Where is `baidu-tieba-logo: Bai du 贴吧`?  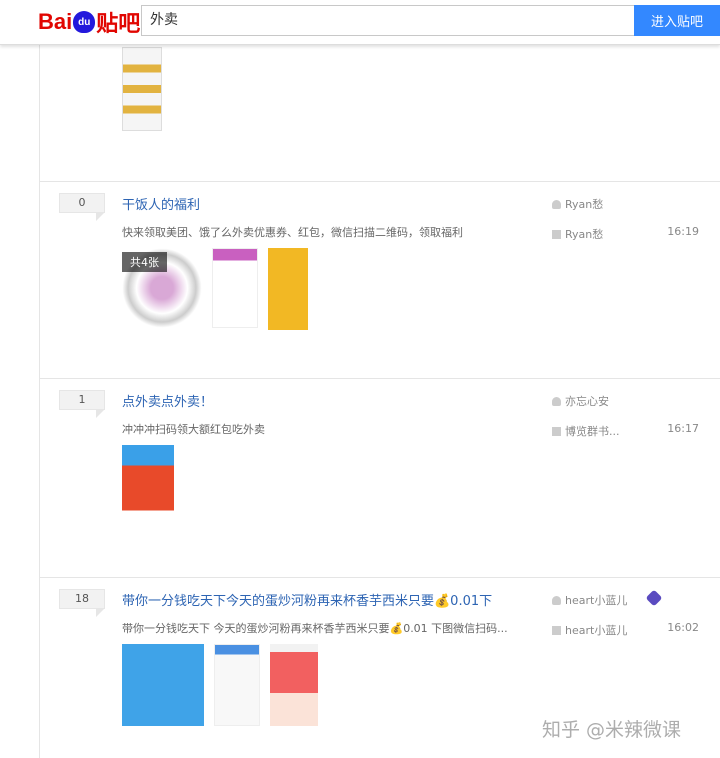
baidu-tieba-logo: Bai du 贴吧 is located at coordinates (89, 22).